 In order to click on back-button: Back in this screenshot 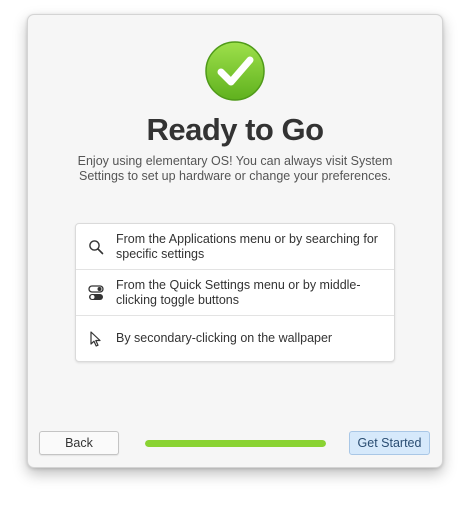, I will do `click(79, 443)`.